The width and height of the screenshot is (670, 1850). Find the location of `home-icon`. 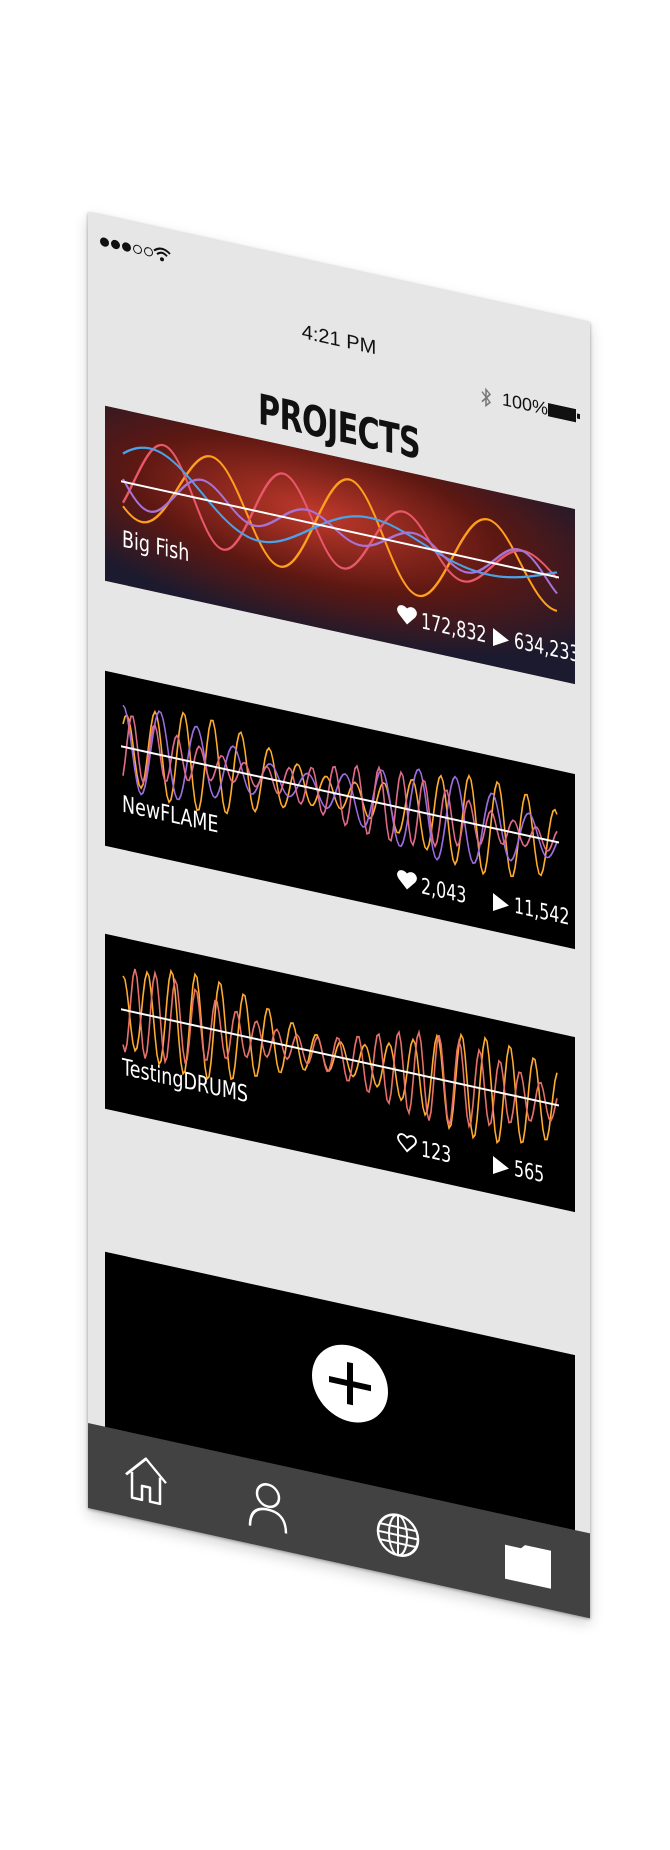

home-icon is located at coordinates (146, 1481).